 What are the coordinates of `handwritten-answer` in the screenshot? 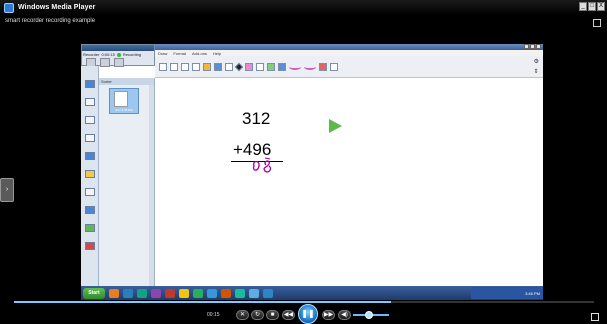 It's located at (262, 165).